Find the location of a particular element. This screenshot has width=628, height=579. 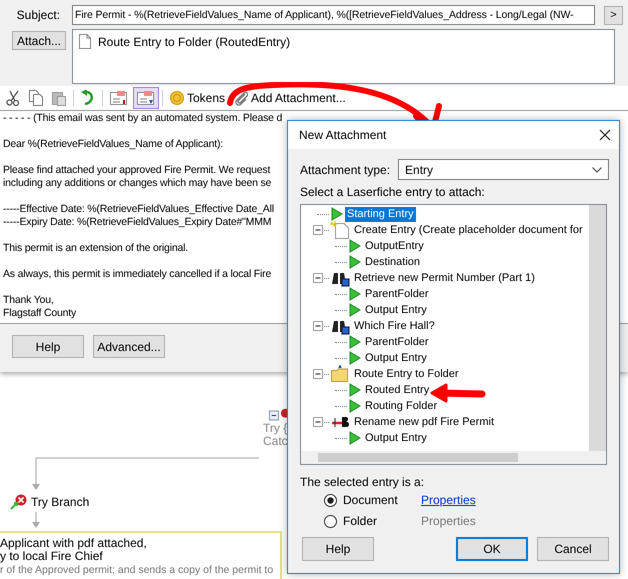

selected-type-label: The selected entry is a: is located at coordinates (363, 482).